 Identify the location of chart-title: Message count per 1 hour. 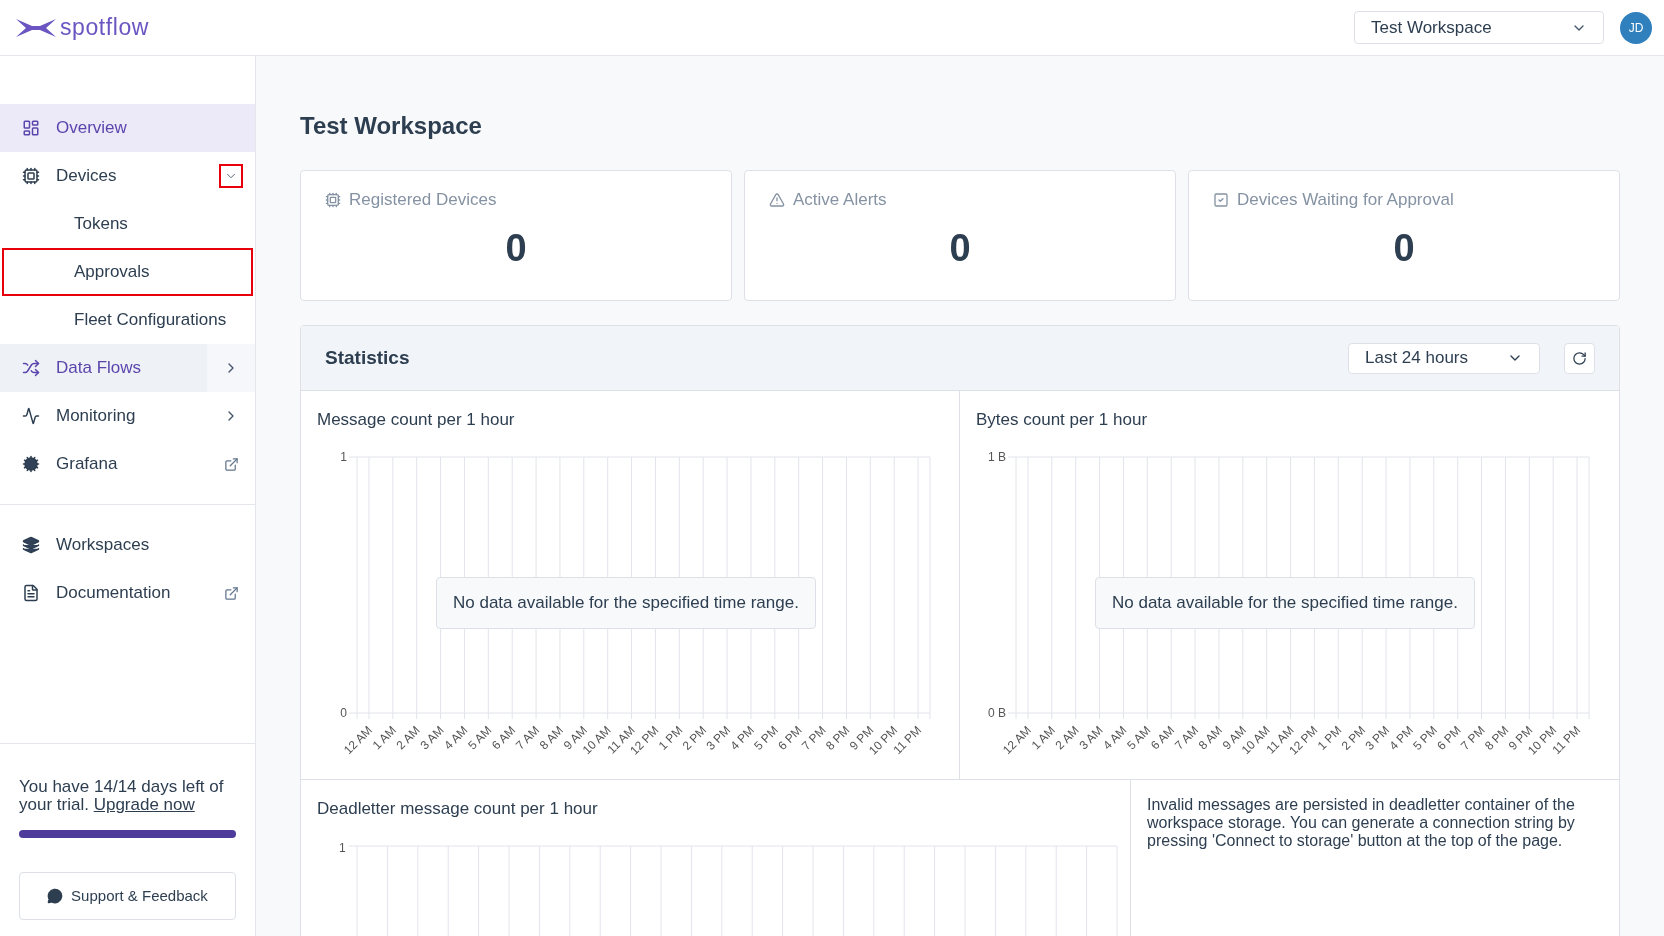
(416, 420).